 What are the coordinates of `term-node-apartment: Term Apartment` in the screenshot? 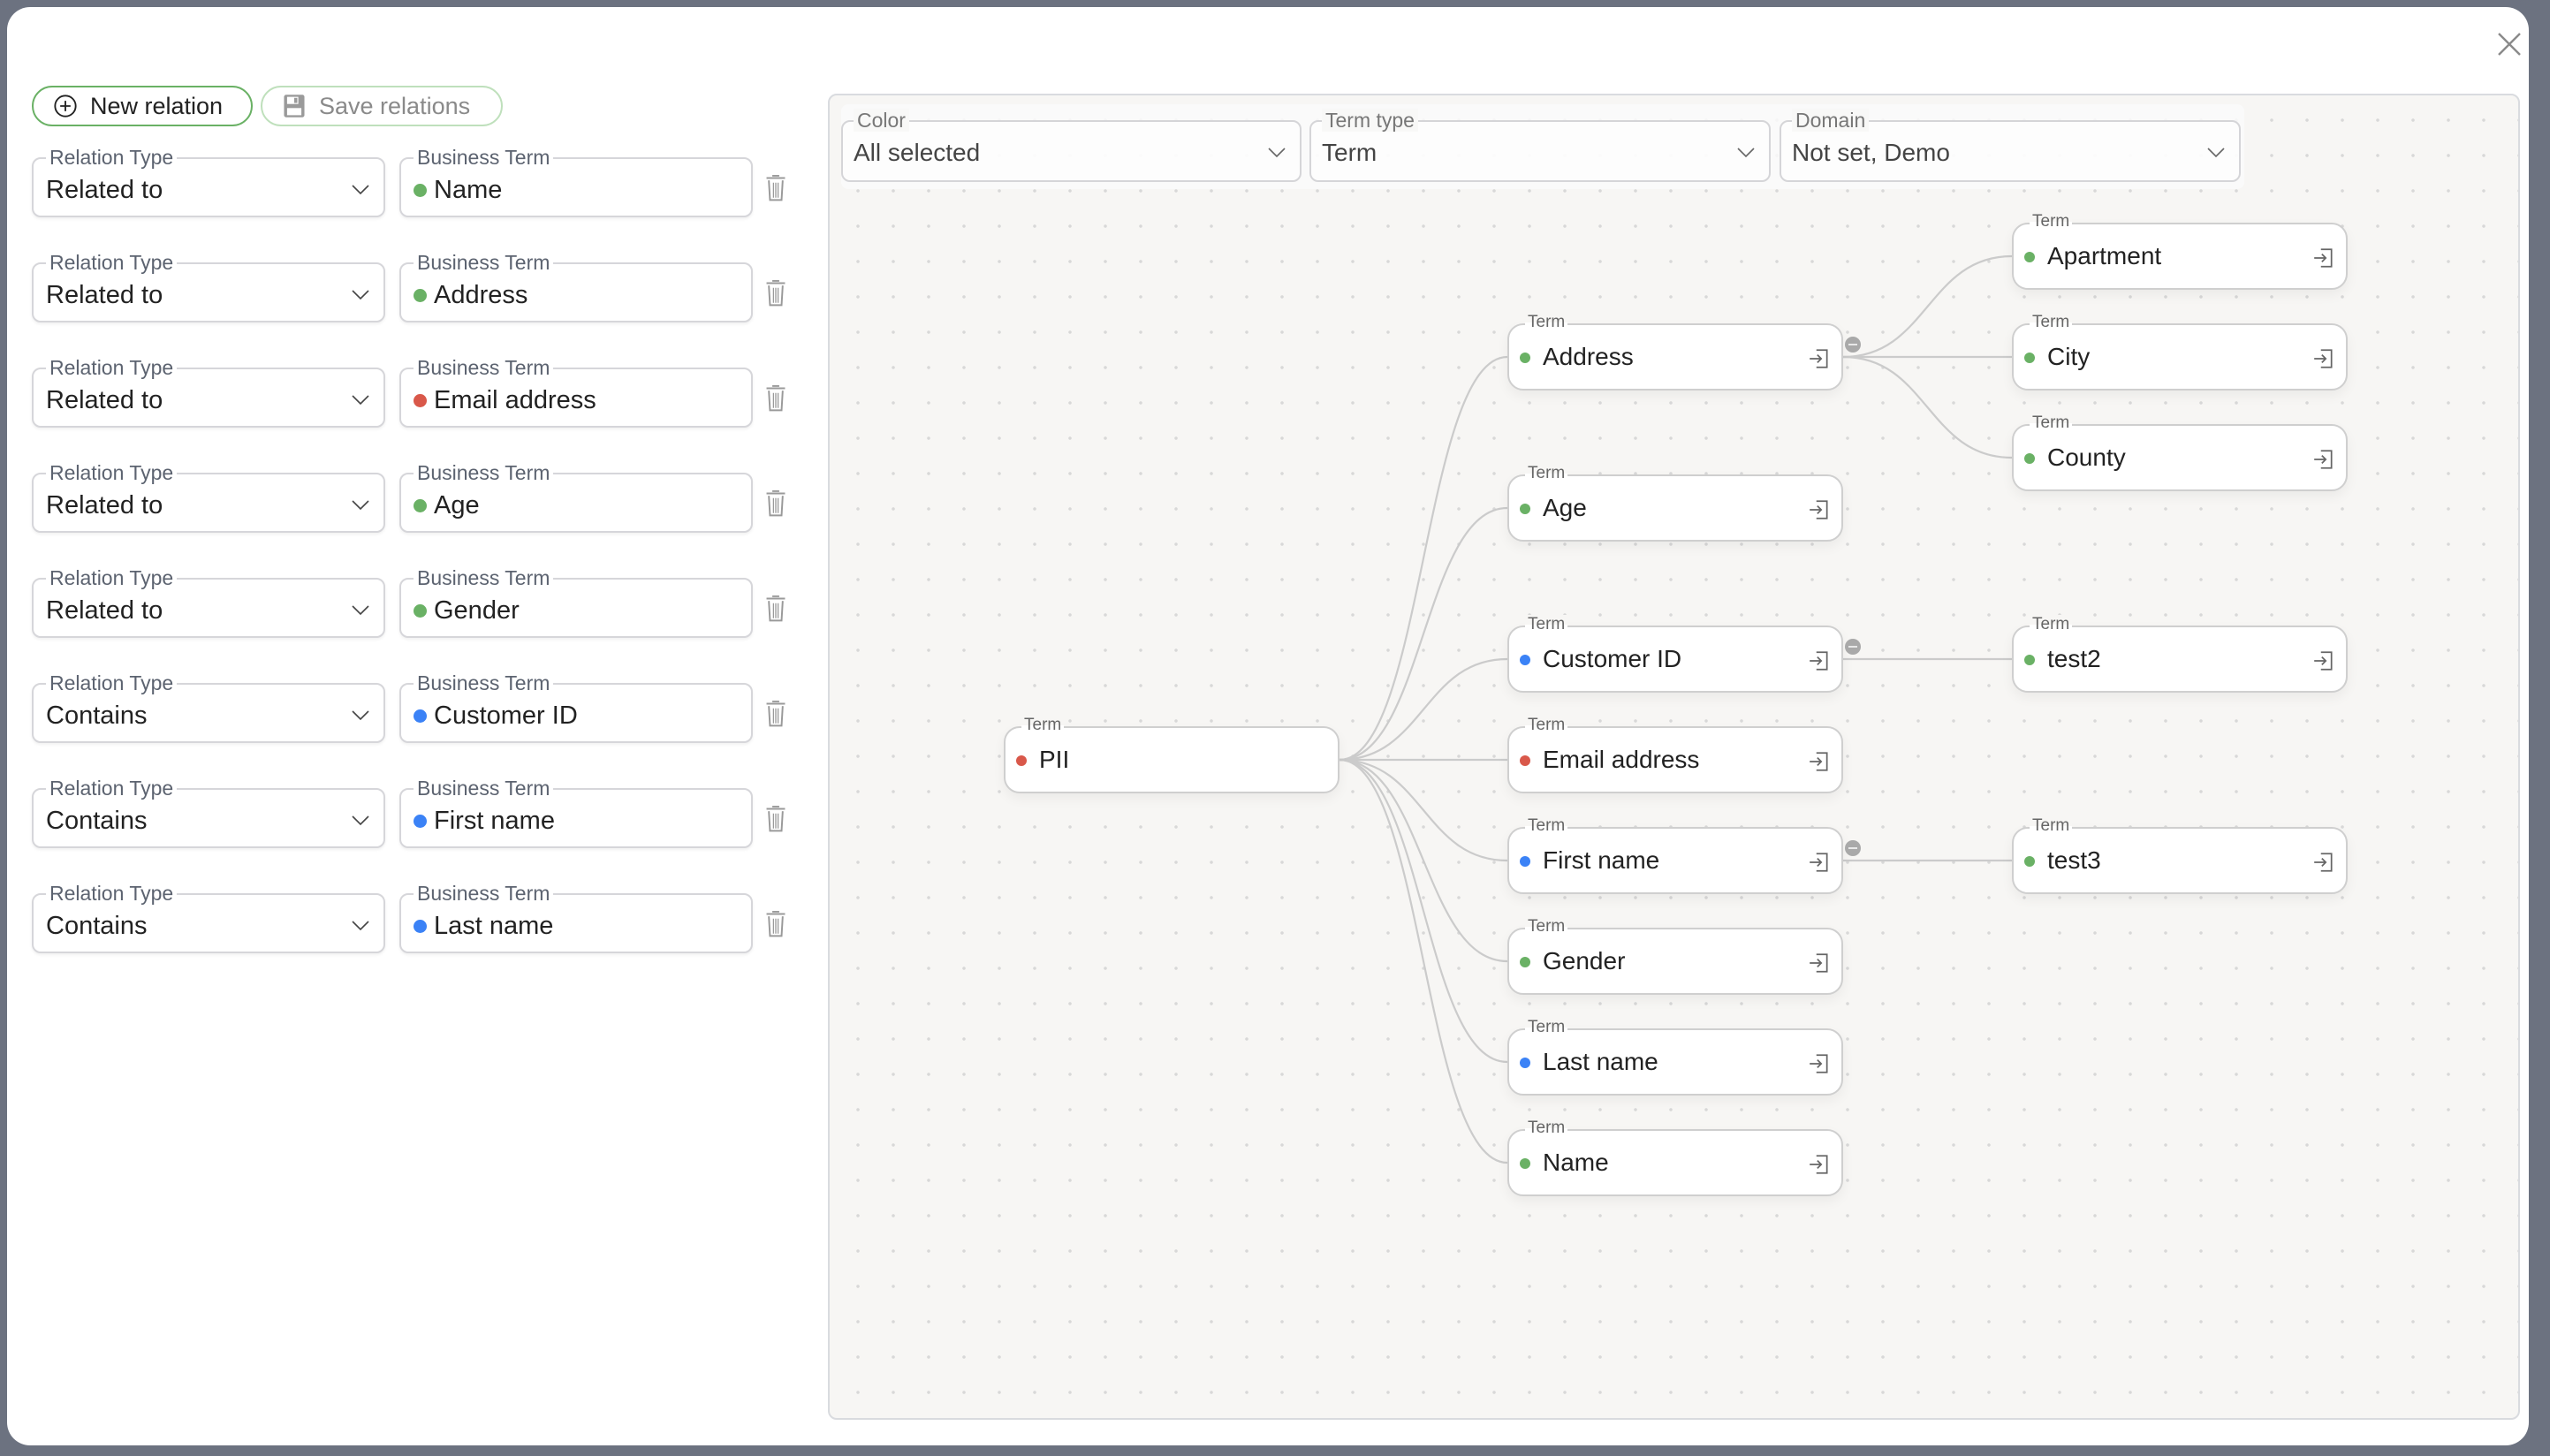 It's located at (2180, 251).